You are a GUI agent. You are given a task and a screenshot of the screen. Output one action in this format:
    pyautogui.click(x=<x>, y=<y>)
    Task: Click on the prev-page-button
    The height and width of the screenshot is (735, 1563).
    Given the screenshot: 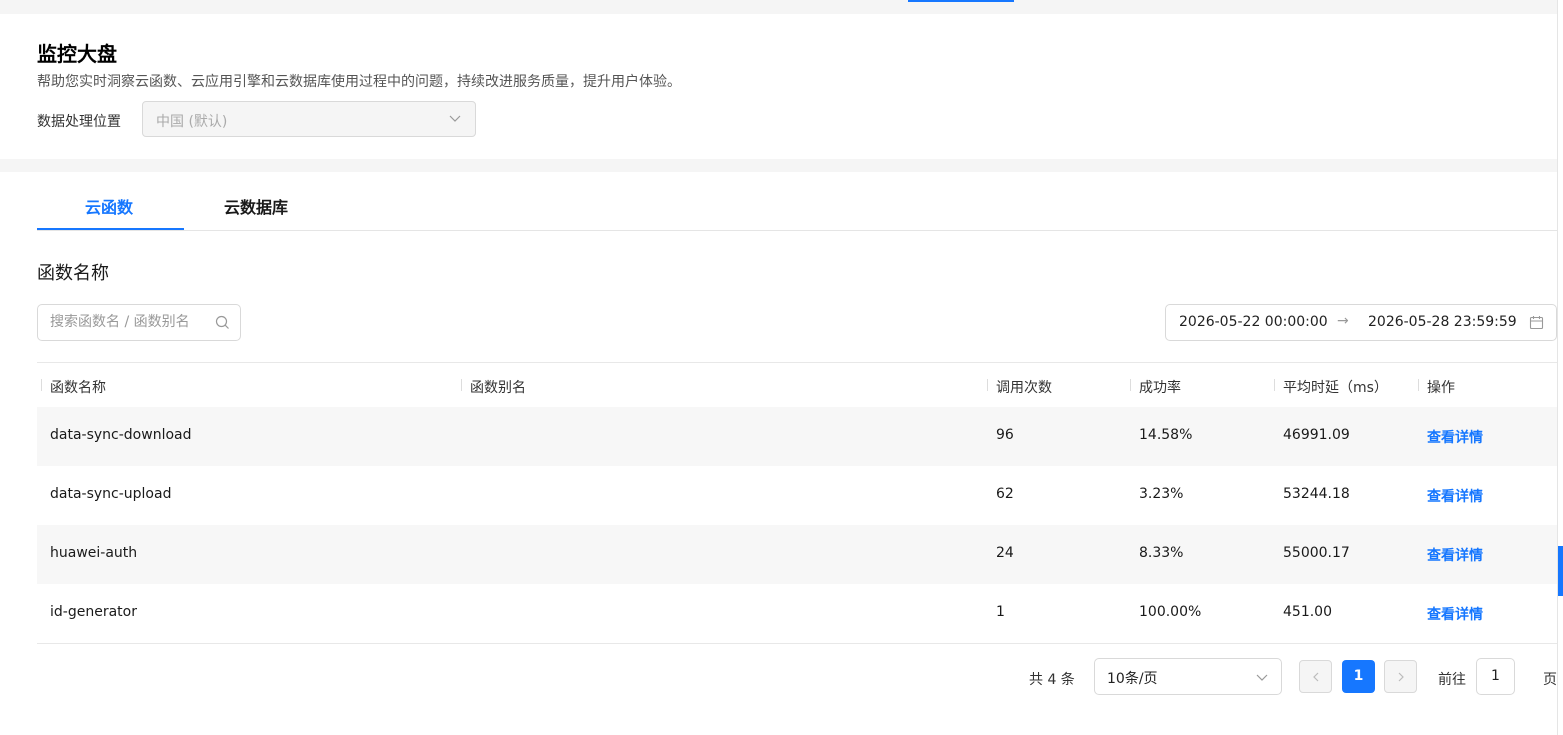 What is the action you would take?
    pyautogui.click(x=1315, y=676)
    